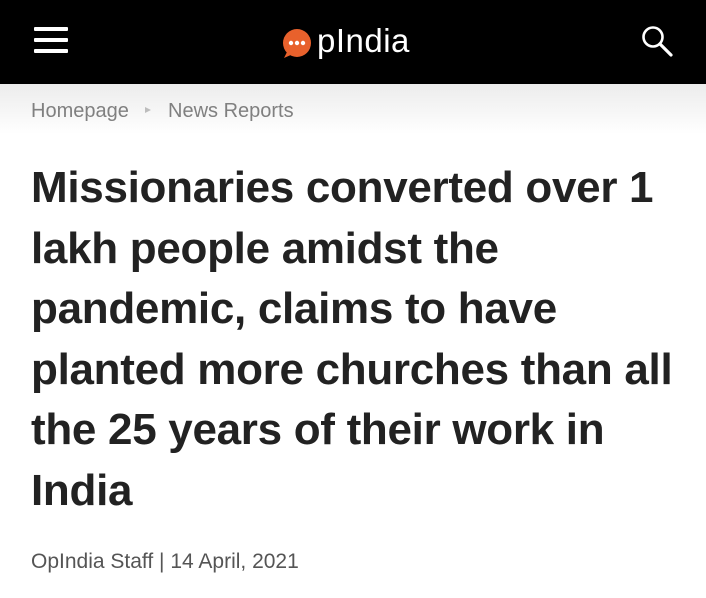 Image resolution: width=706 pixels, height=598 pixels. I want to click on publish-date: 14 April, 2021, so click(234, 561).